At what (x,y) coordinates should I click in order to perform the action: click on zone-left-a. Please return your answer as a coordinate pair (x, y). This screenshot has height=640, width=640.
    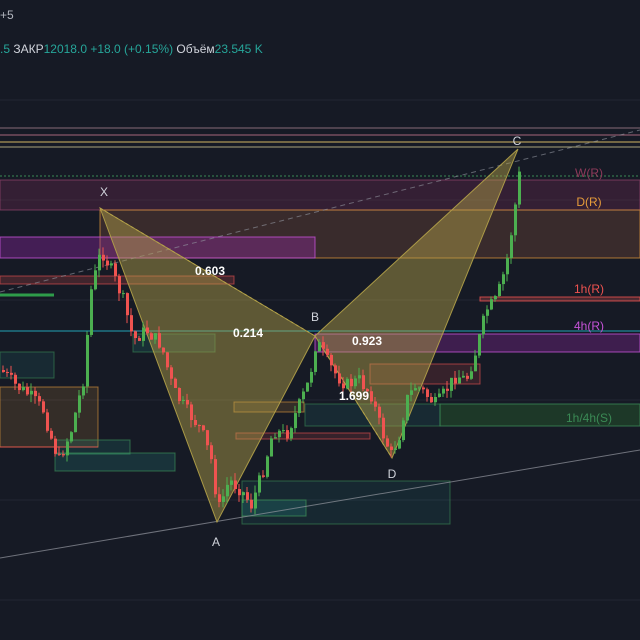
    Looking at the image, I should click on (27, 365).